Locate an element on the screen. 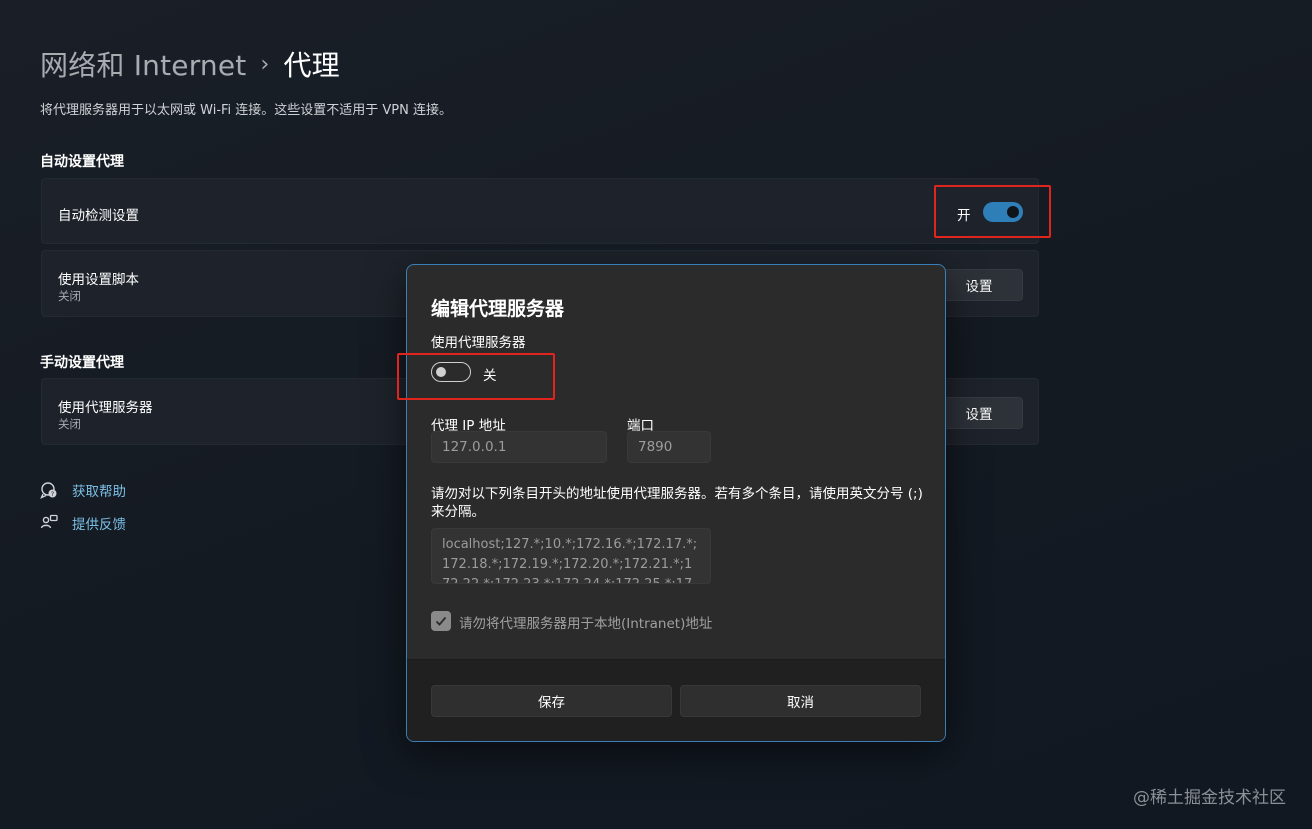 The height and width of the screenshot is (829, 1312). give-feedback-link: 提供反馈 is located at coordinates (83, 523).